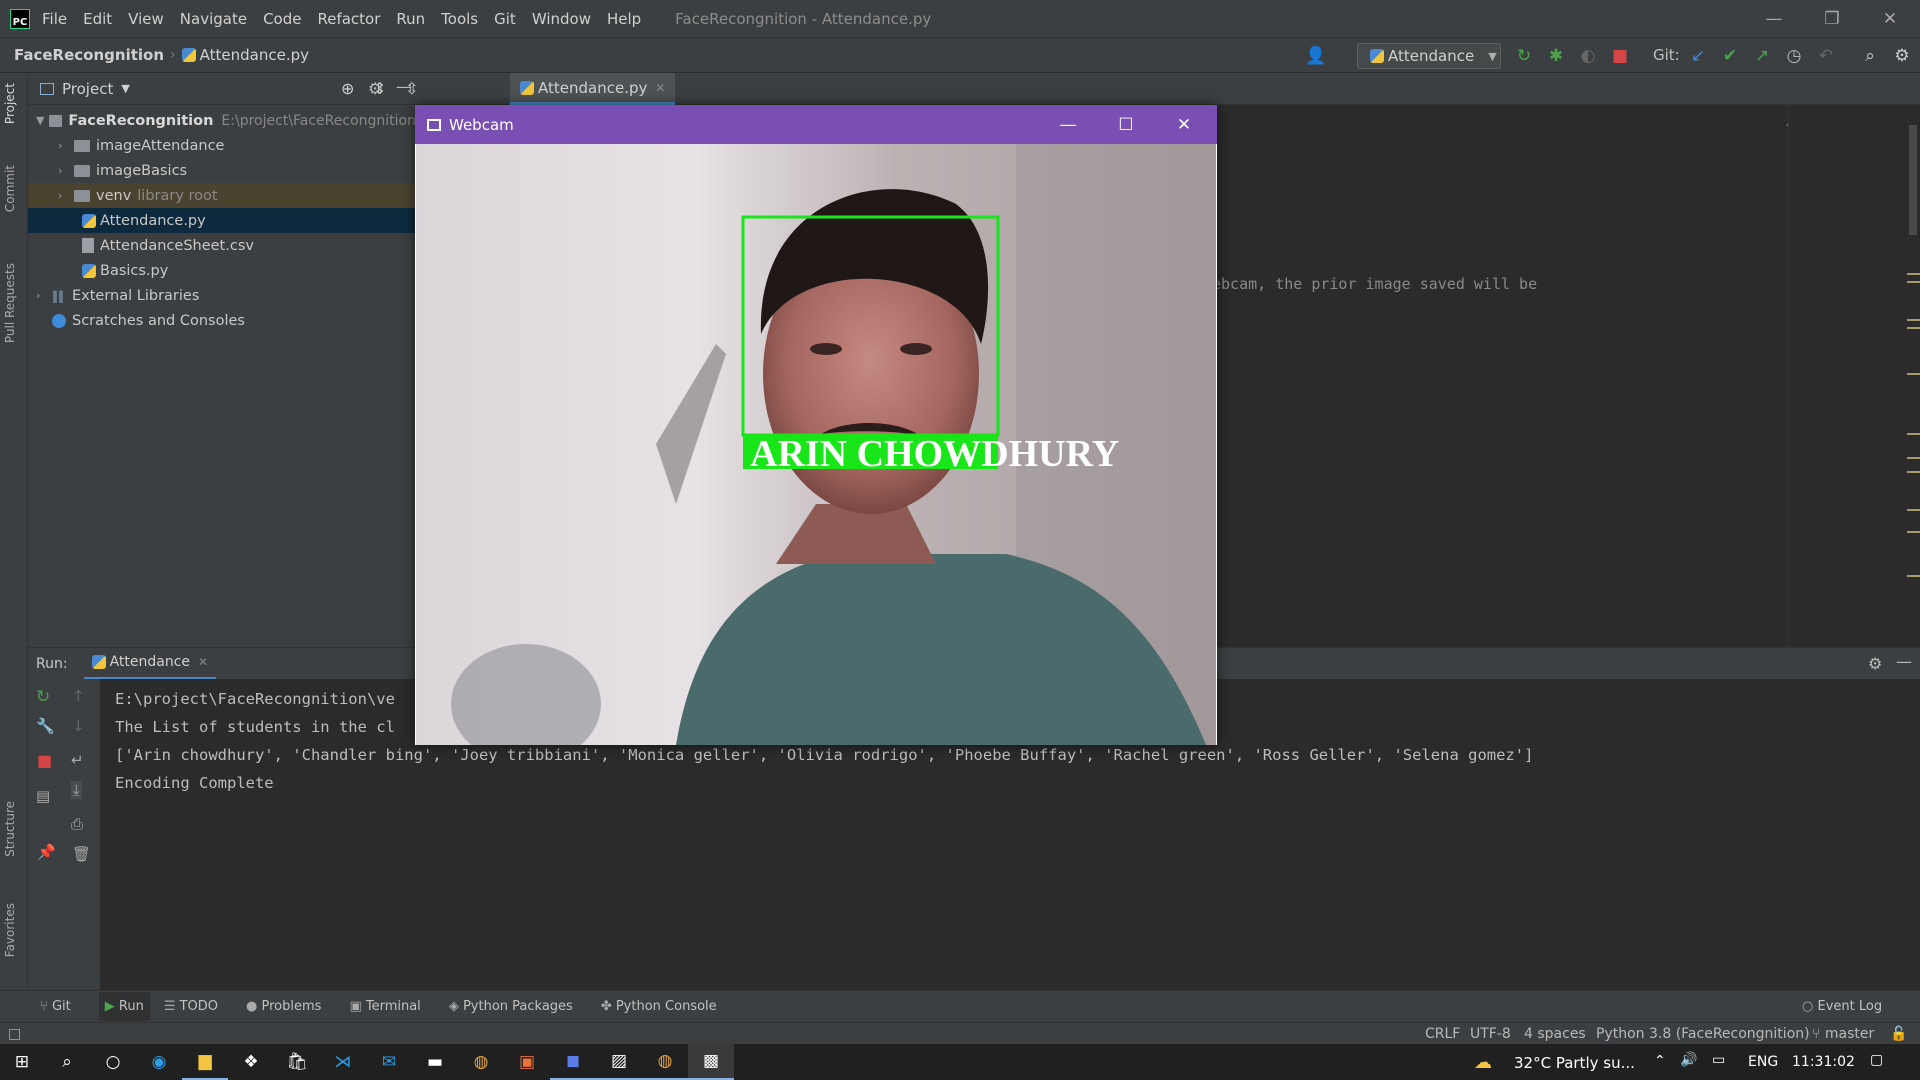 The height and width of the screenshot is (1080, 1920). Describe the element at coordinates (1698, 56) in the screenshot. I see `git-update-icon: ↙` at that location.